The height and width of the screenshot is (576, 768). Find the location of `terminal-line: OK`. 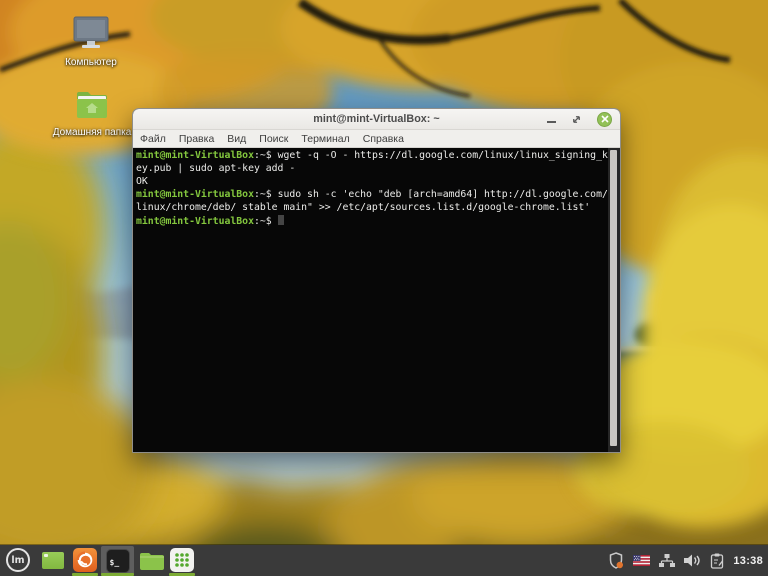

terminal-line: OK is located at coordinates (142, 181).